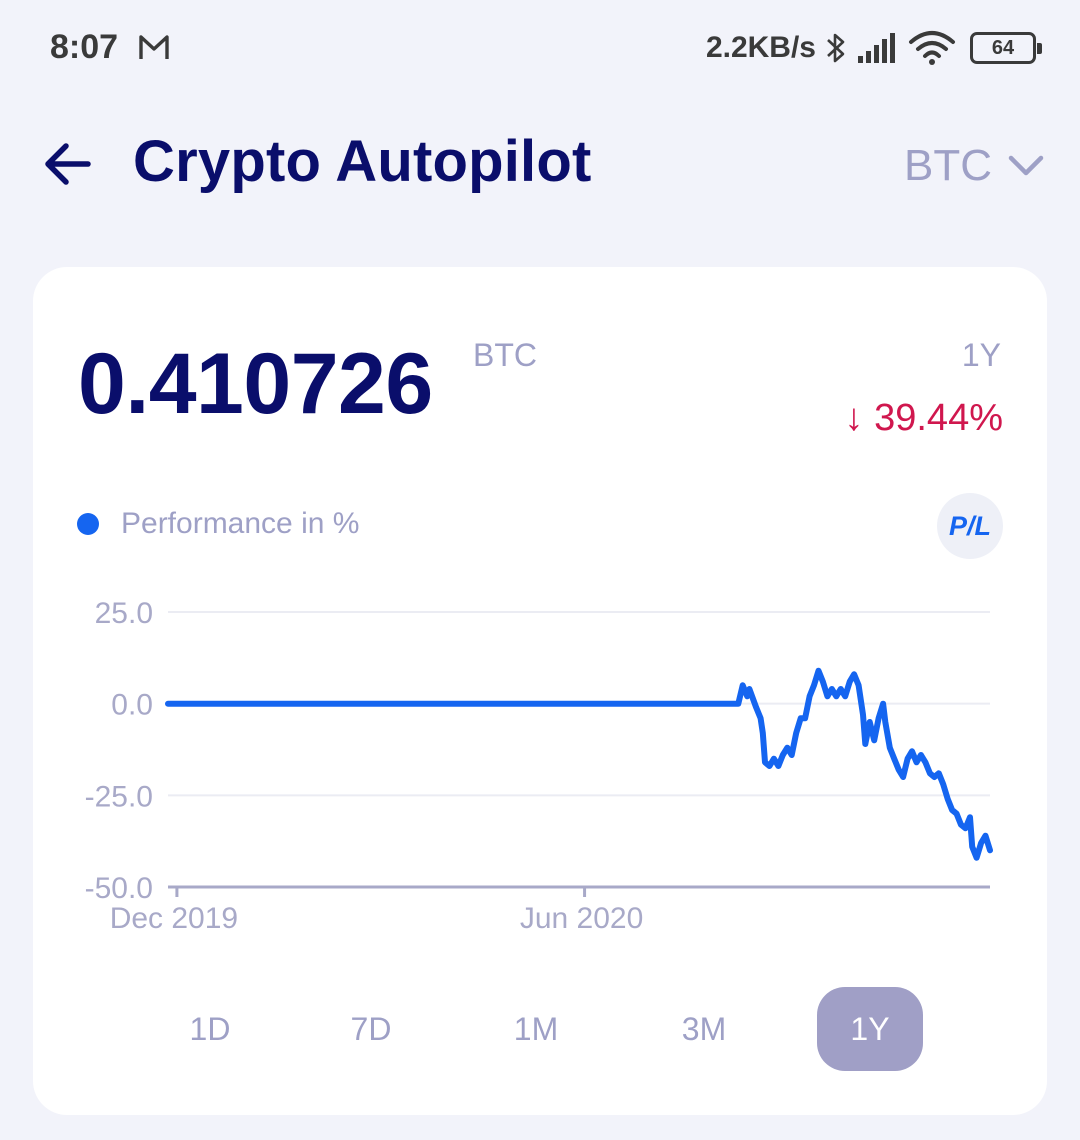 Image resolution: width=1080 pixels, height=1140 pixels. Describe the element at coordinates (540, 48) in the screenshot. I see `status-bar: 8:07 2.2KB/s 64` at that location.